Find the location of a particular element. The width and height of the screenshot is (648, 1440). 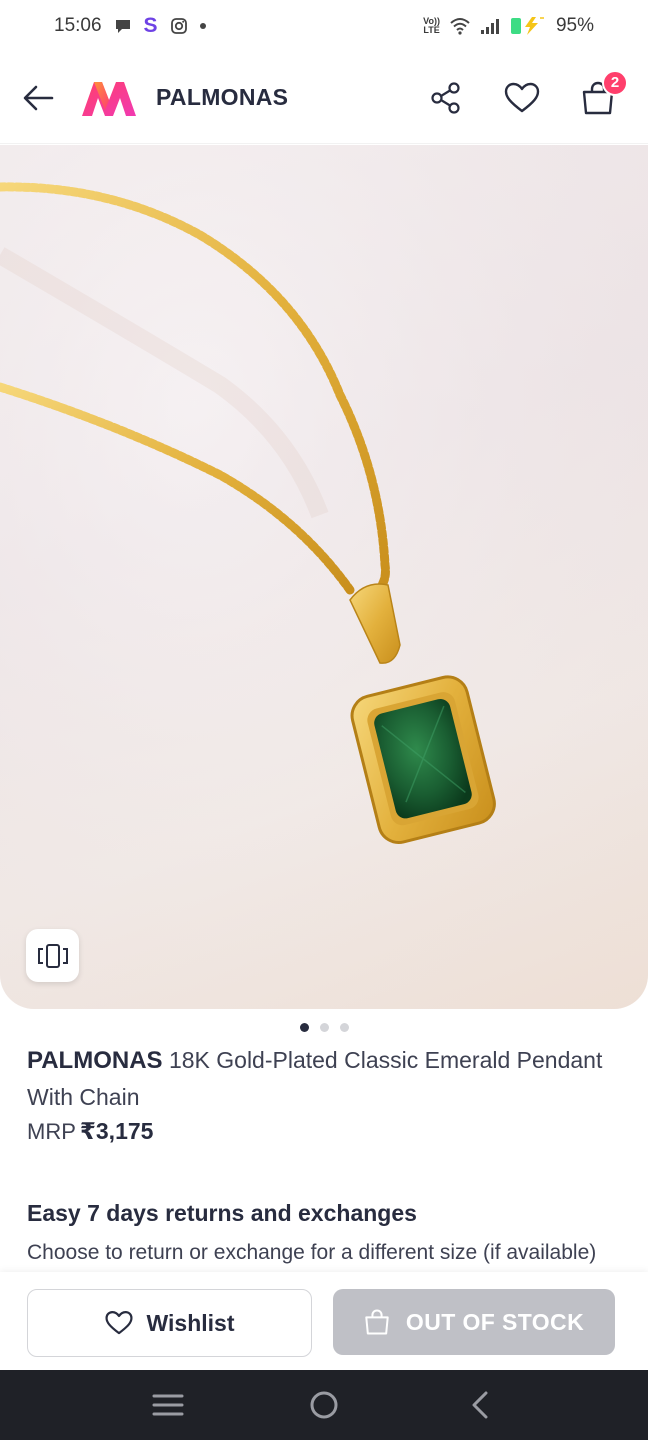

returns-title: Easy 7 days returns and exchanges is located at coordinates (222, 1213).